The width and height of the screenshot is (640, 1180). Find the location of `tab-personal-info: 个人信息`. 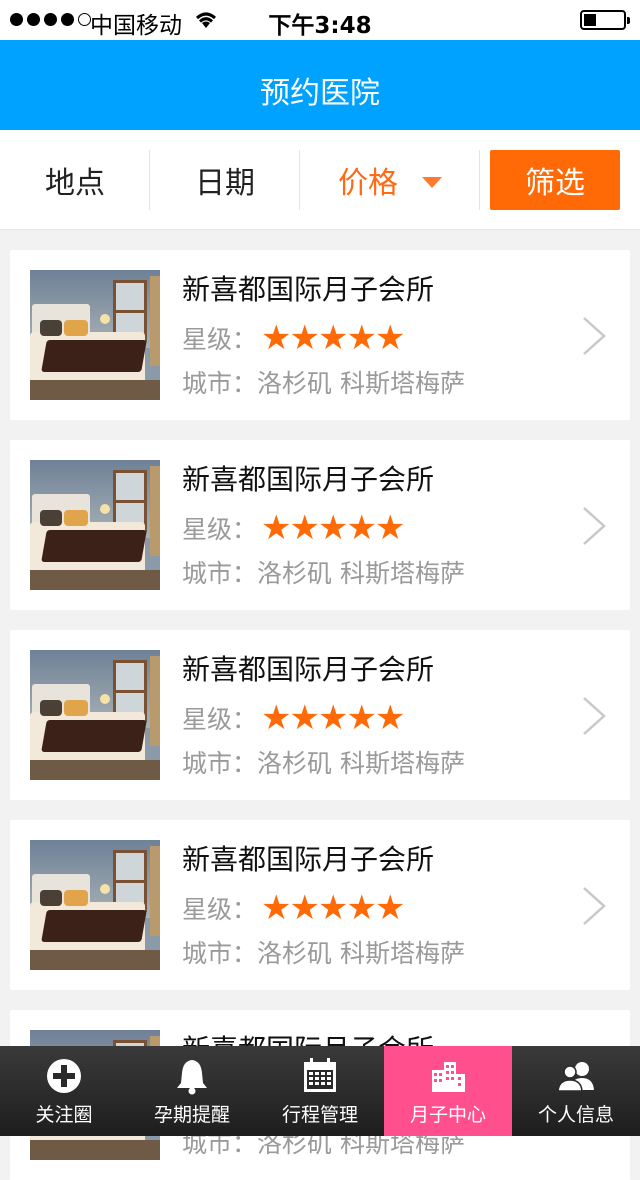

tab-personal-info: 个人信息 is located at coordinates (576, 1091).